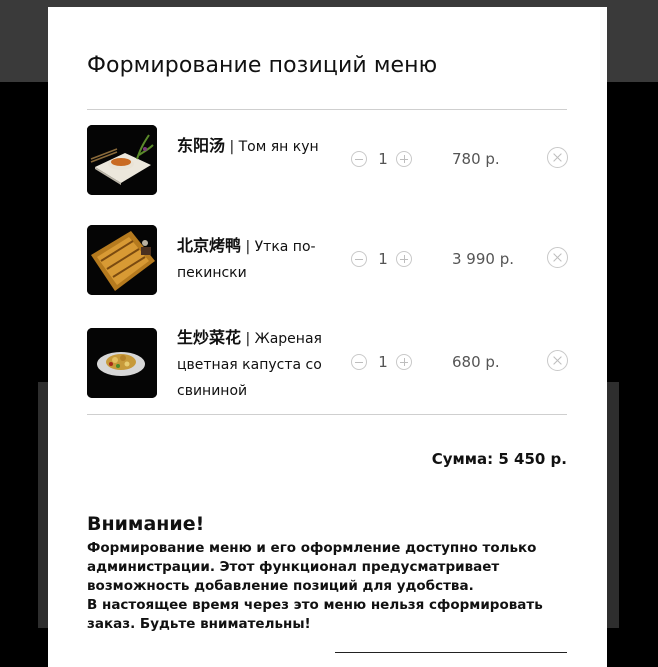 This screenshot has width=658, height=667. I want to click on divider-top, so click(327, 109).